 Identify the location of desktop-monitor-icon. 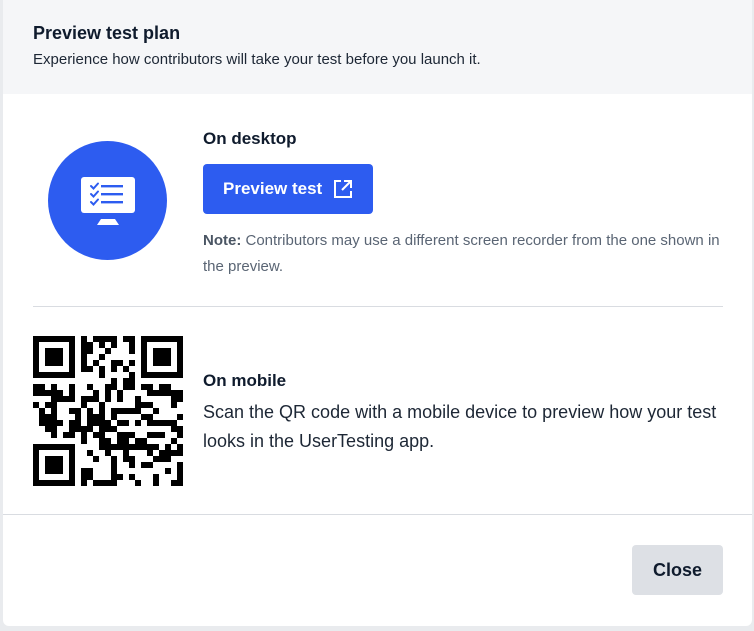
(107, 200).